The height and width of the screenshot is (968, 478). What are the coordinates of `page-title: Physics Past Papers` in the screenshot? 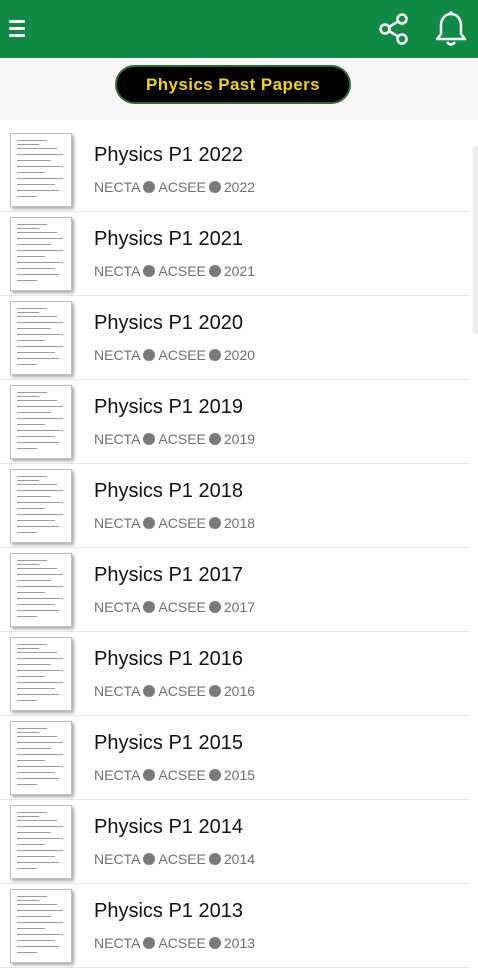 It's located at (233, 84).